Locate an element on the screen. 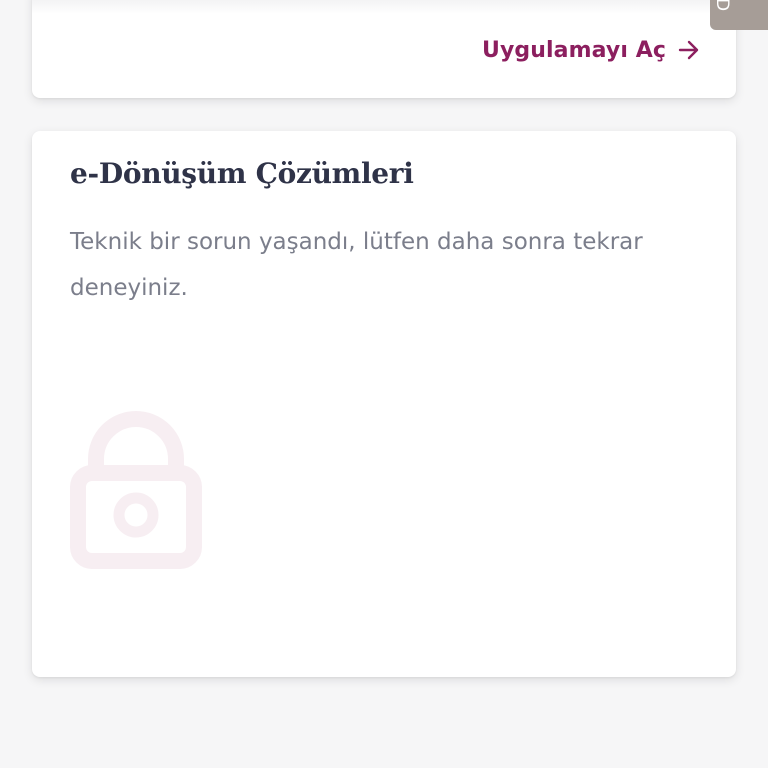 The height and width of the screenshot is (768, 768). open-app-label: Uygulamayı Aç is located at coordinates (573, 50).